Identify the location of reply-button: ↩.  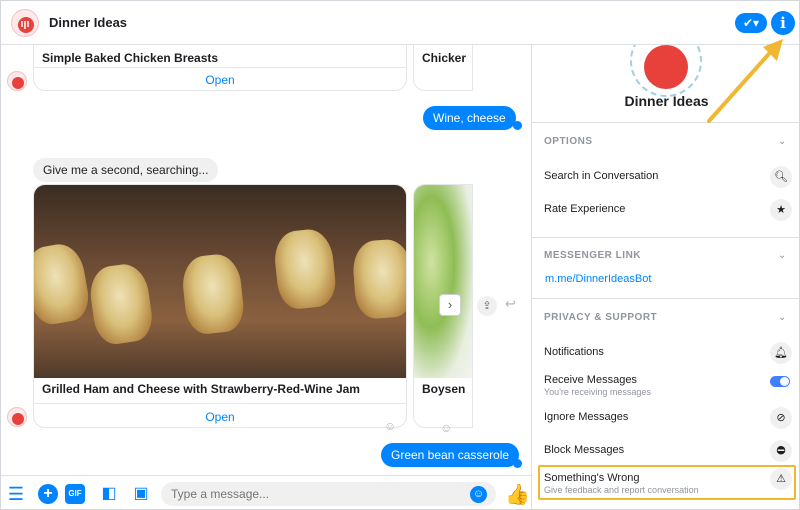
(510, 304).